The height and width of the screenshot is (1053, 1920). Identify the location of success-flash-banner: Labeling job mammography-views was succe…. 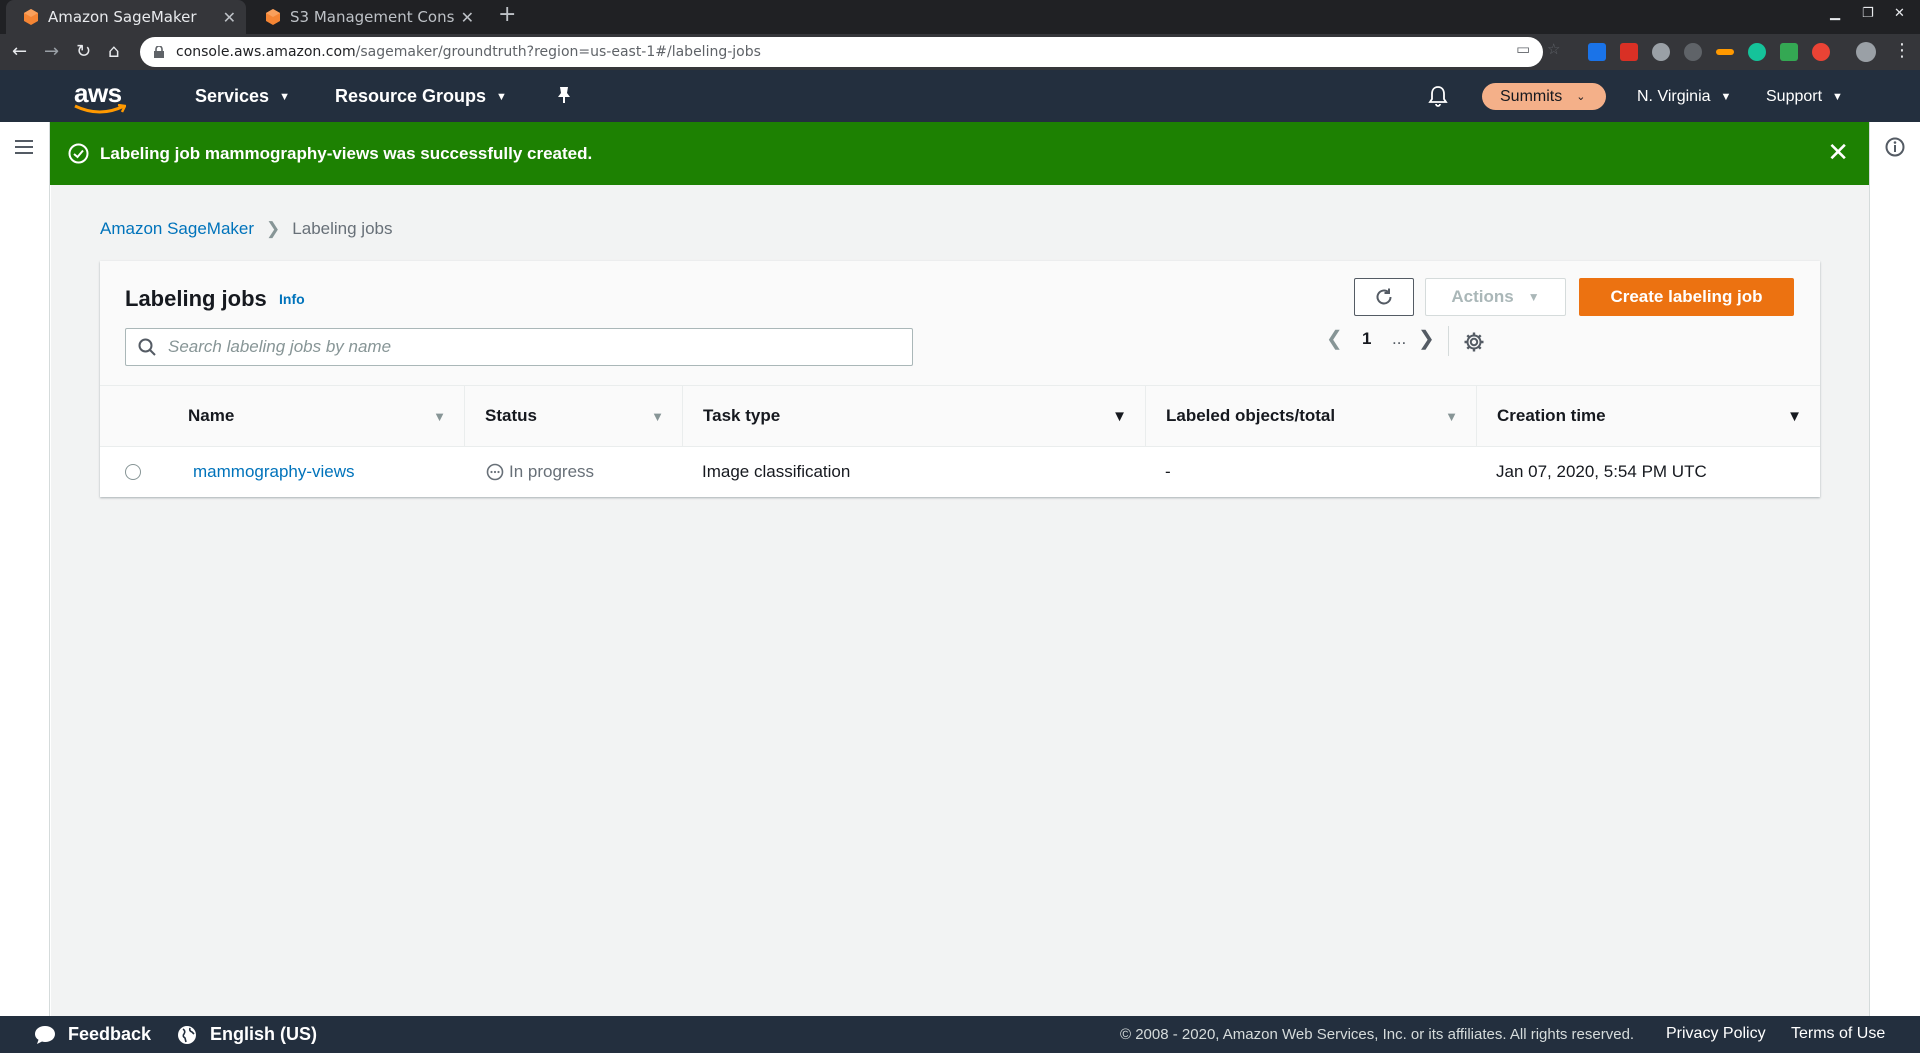
(959, 153).